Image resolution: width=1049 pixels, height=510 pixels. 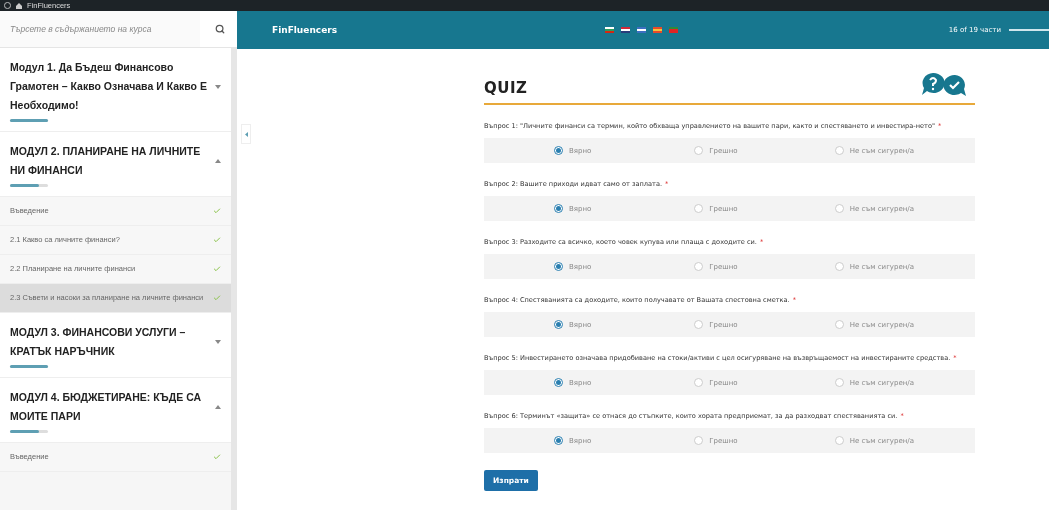 I want to click on sidebar-toggle, so click(x=246, y=134).